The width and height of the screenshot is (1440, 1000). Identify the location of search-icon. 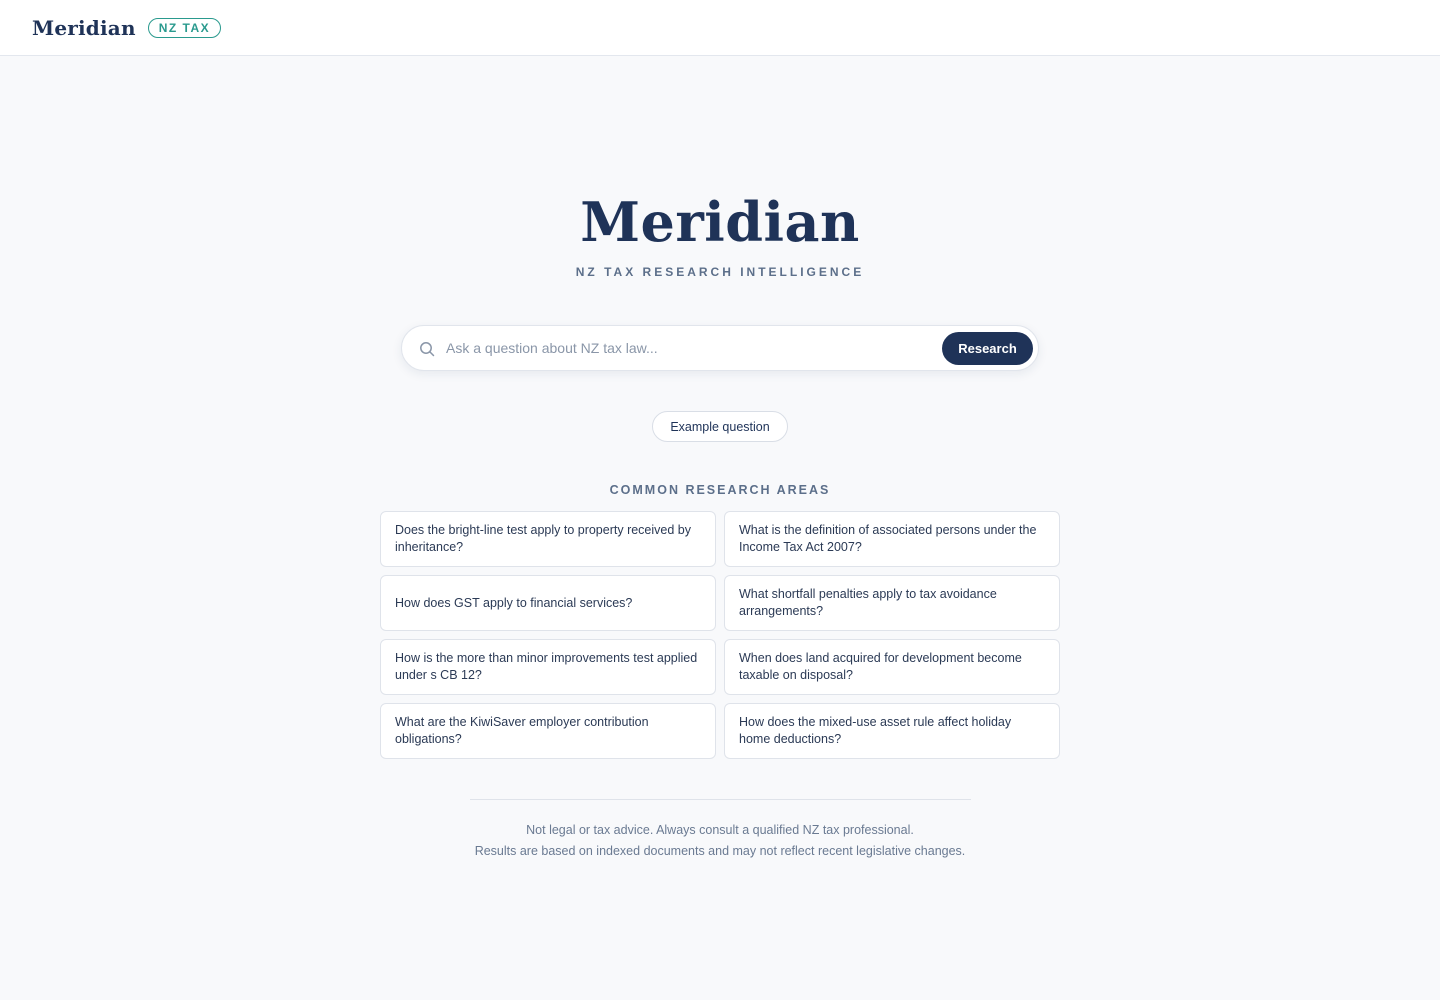
(427, 349).